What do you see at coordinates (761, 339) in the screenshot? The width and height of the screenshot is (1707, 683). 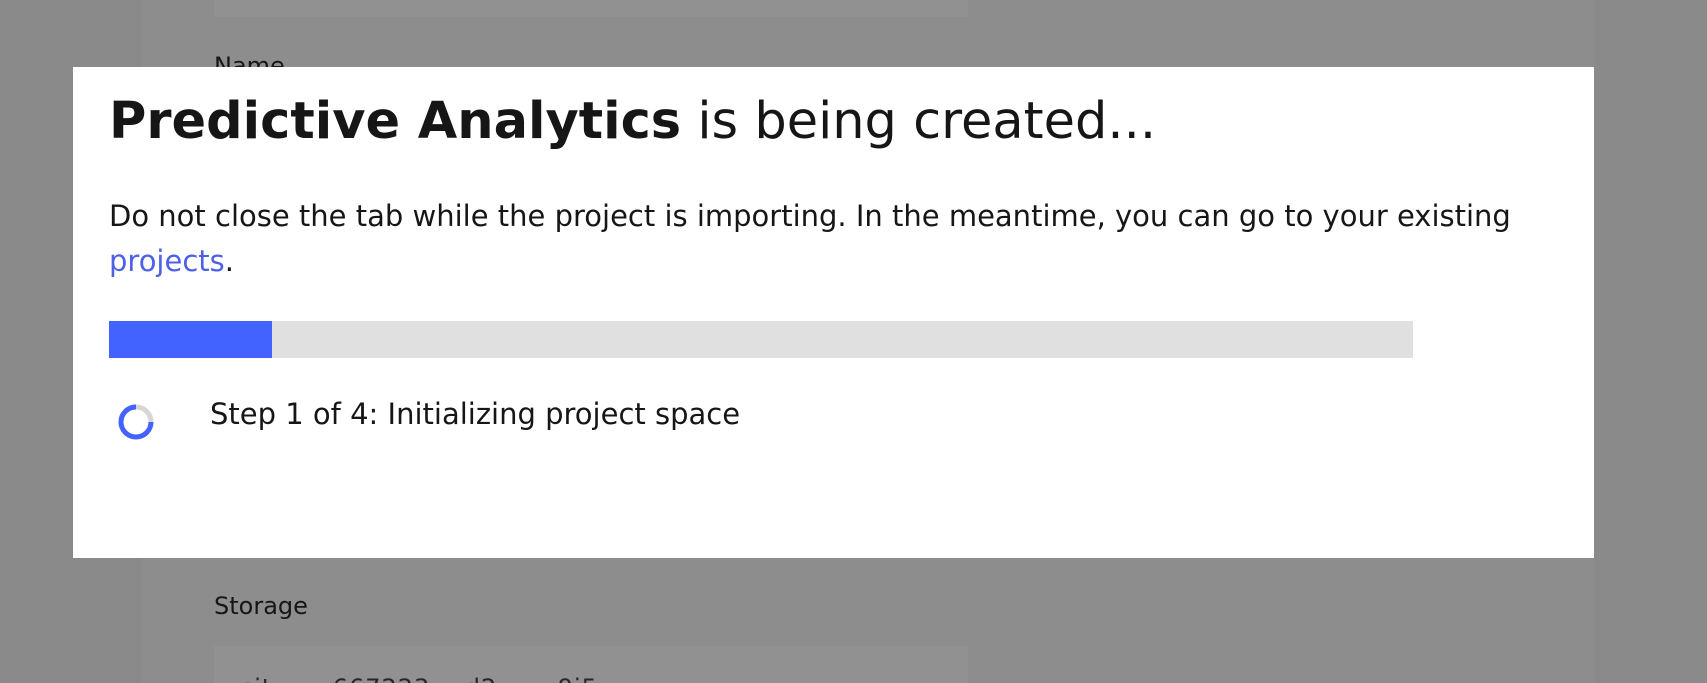 I see `progress-bar` at bounding box center [761, 339].